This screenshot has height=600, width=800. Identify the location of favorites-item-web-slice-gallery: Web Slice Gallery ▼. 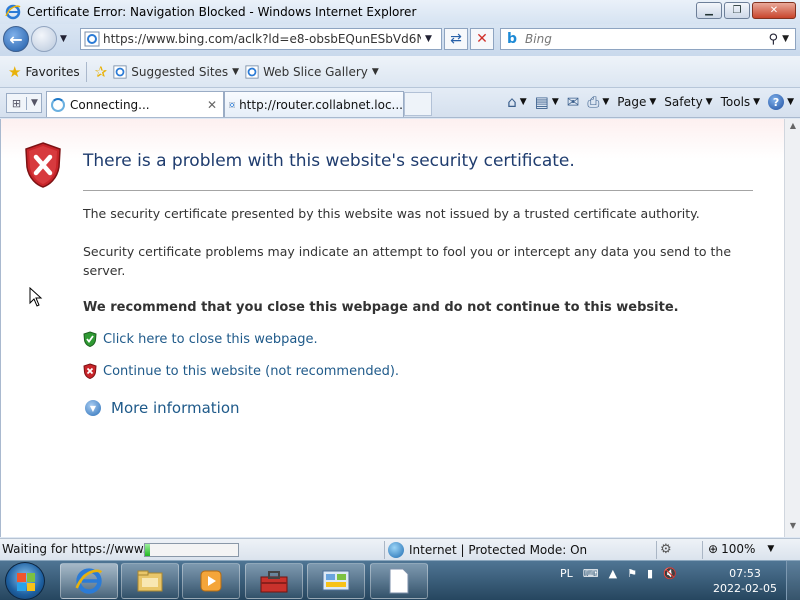
(312, 72).